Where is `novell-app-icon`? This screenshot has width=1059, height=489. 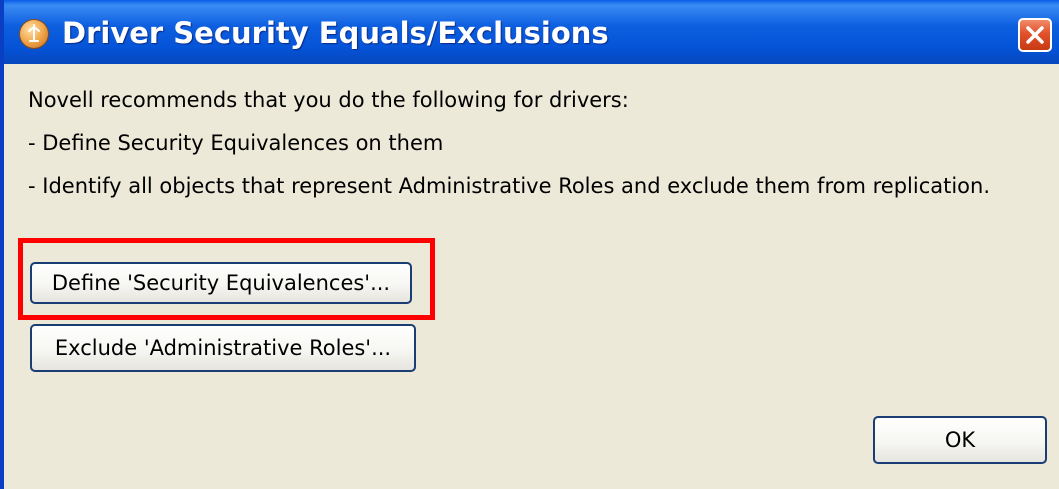 novell-app-icon is located at coordinates (34, 34).